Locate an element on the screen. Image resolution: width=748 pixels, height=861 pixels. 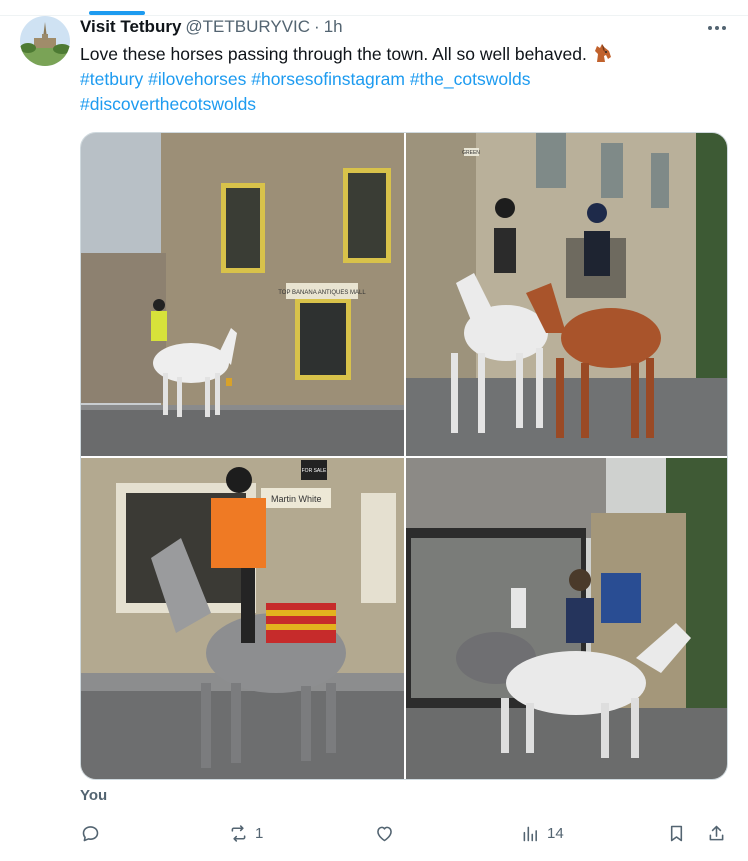
top-divider is located at coordinates (374, 15).